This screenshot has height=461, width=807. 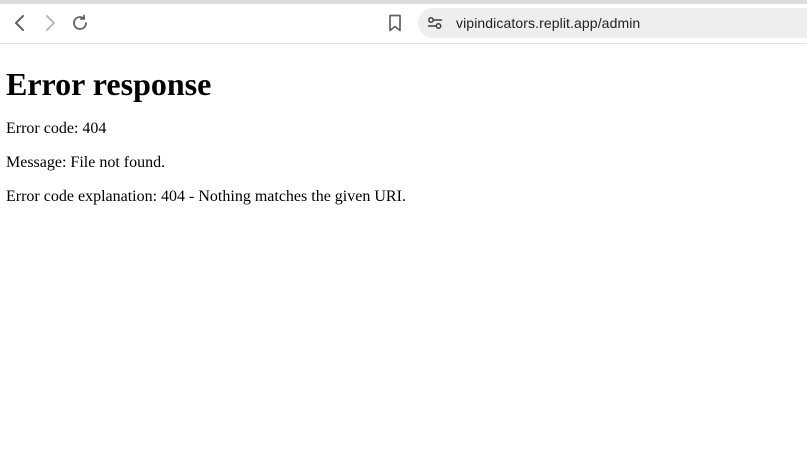 I want to click on reload-button, so click(x=80, y=23).